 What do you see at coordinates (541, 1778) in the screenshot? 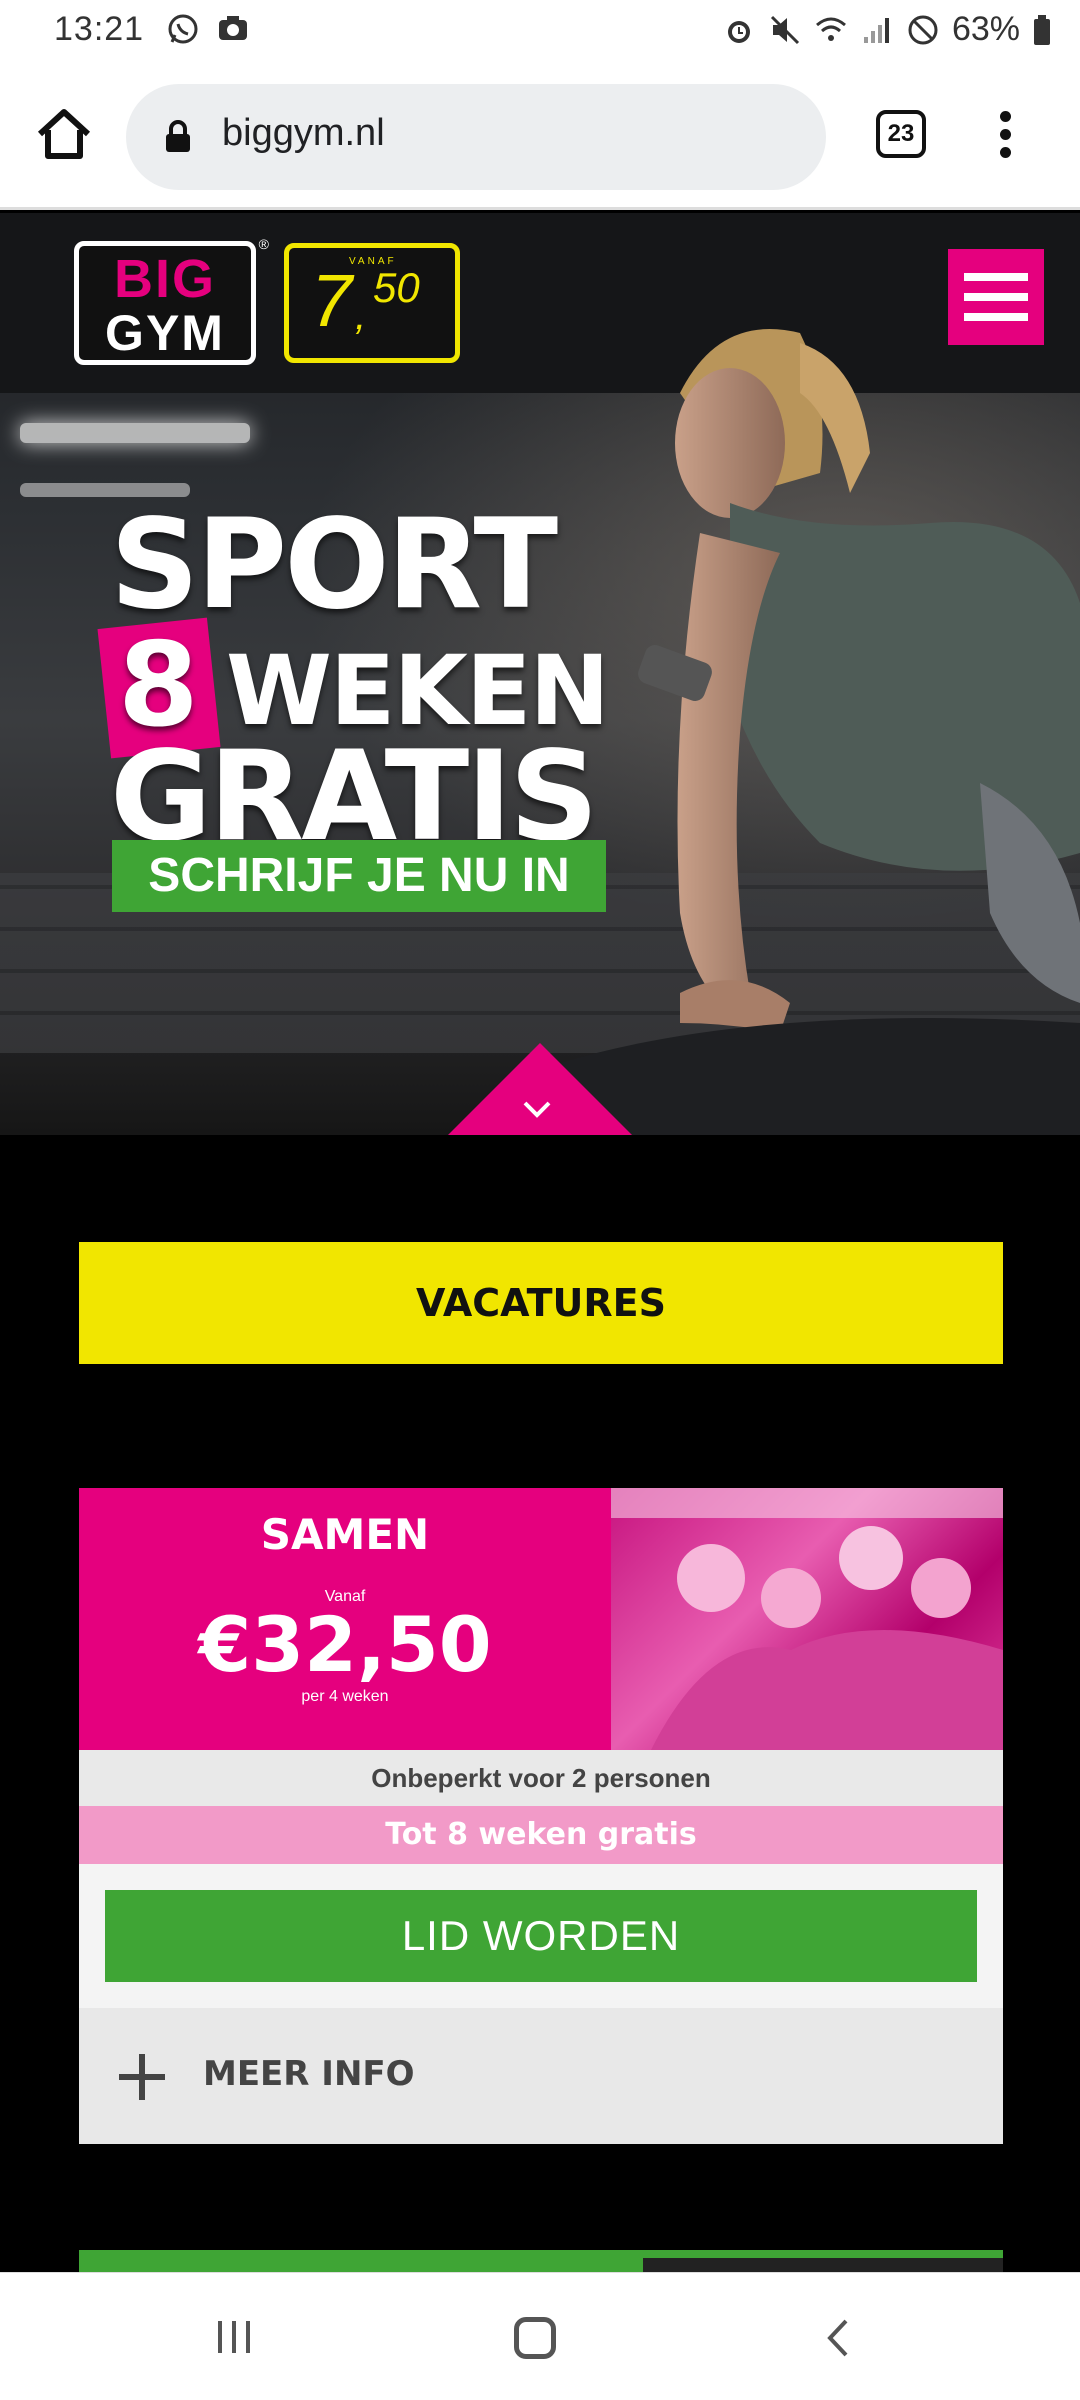
I see `card-subtitle: Onbeperkt voor 2 personen` at bounding box center [541, 1778].